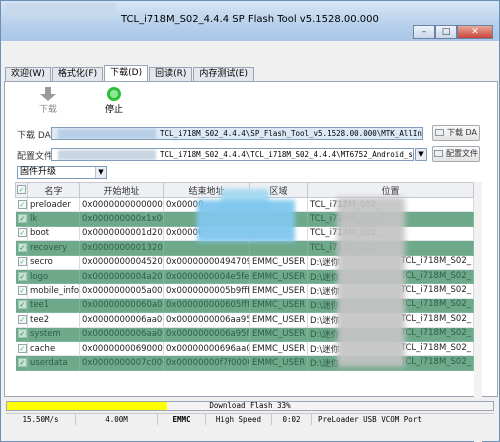  Describe the element at coordinates (121, 277) in the screenshot. I see `start-address: 0x0000000004a20000` at that location.